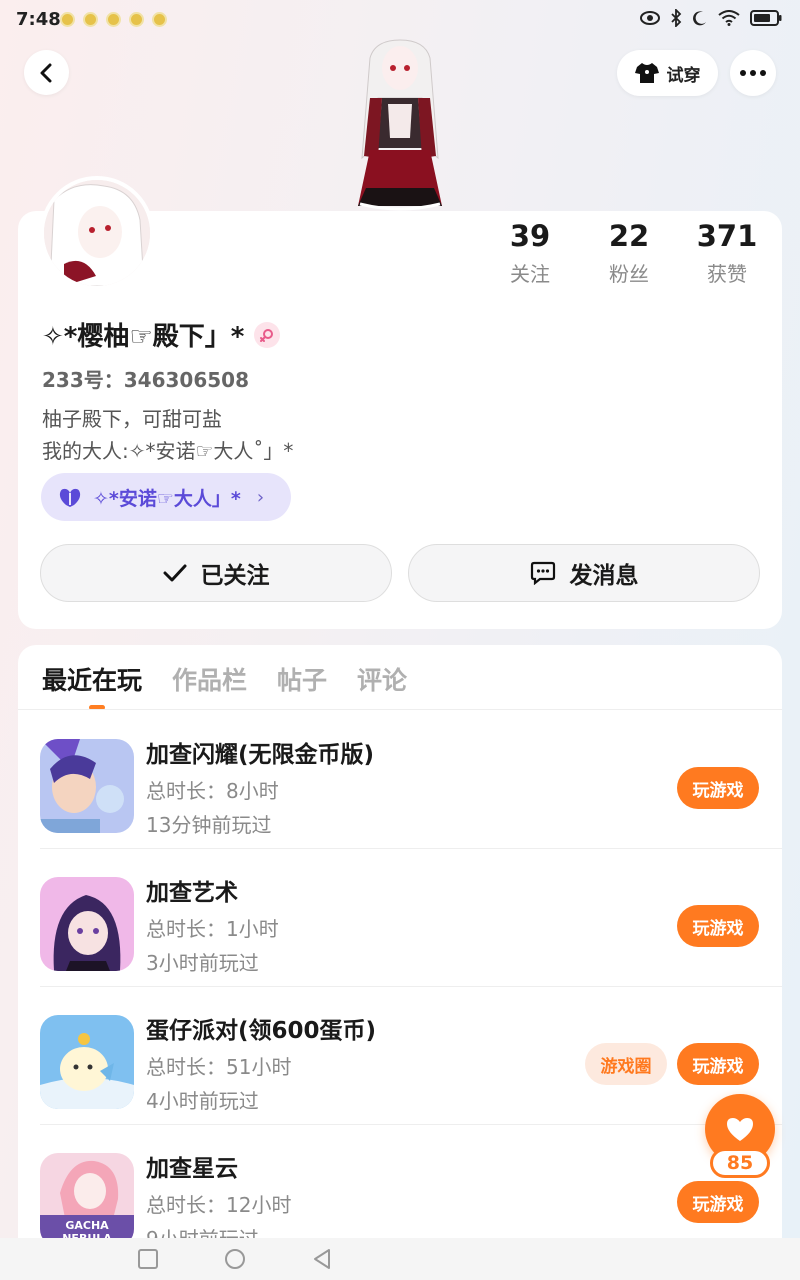 The width and height of the screenshot is (800, 1280). What do you see at coordinates (400, 780) in the screenshot?
I see `game-row: 加查闪耀(无限金币版) 总时长：8小时 13分钟前玩过 玩游戏` at bounding box center [400, 780].